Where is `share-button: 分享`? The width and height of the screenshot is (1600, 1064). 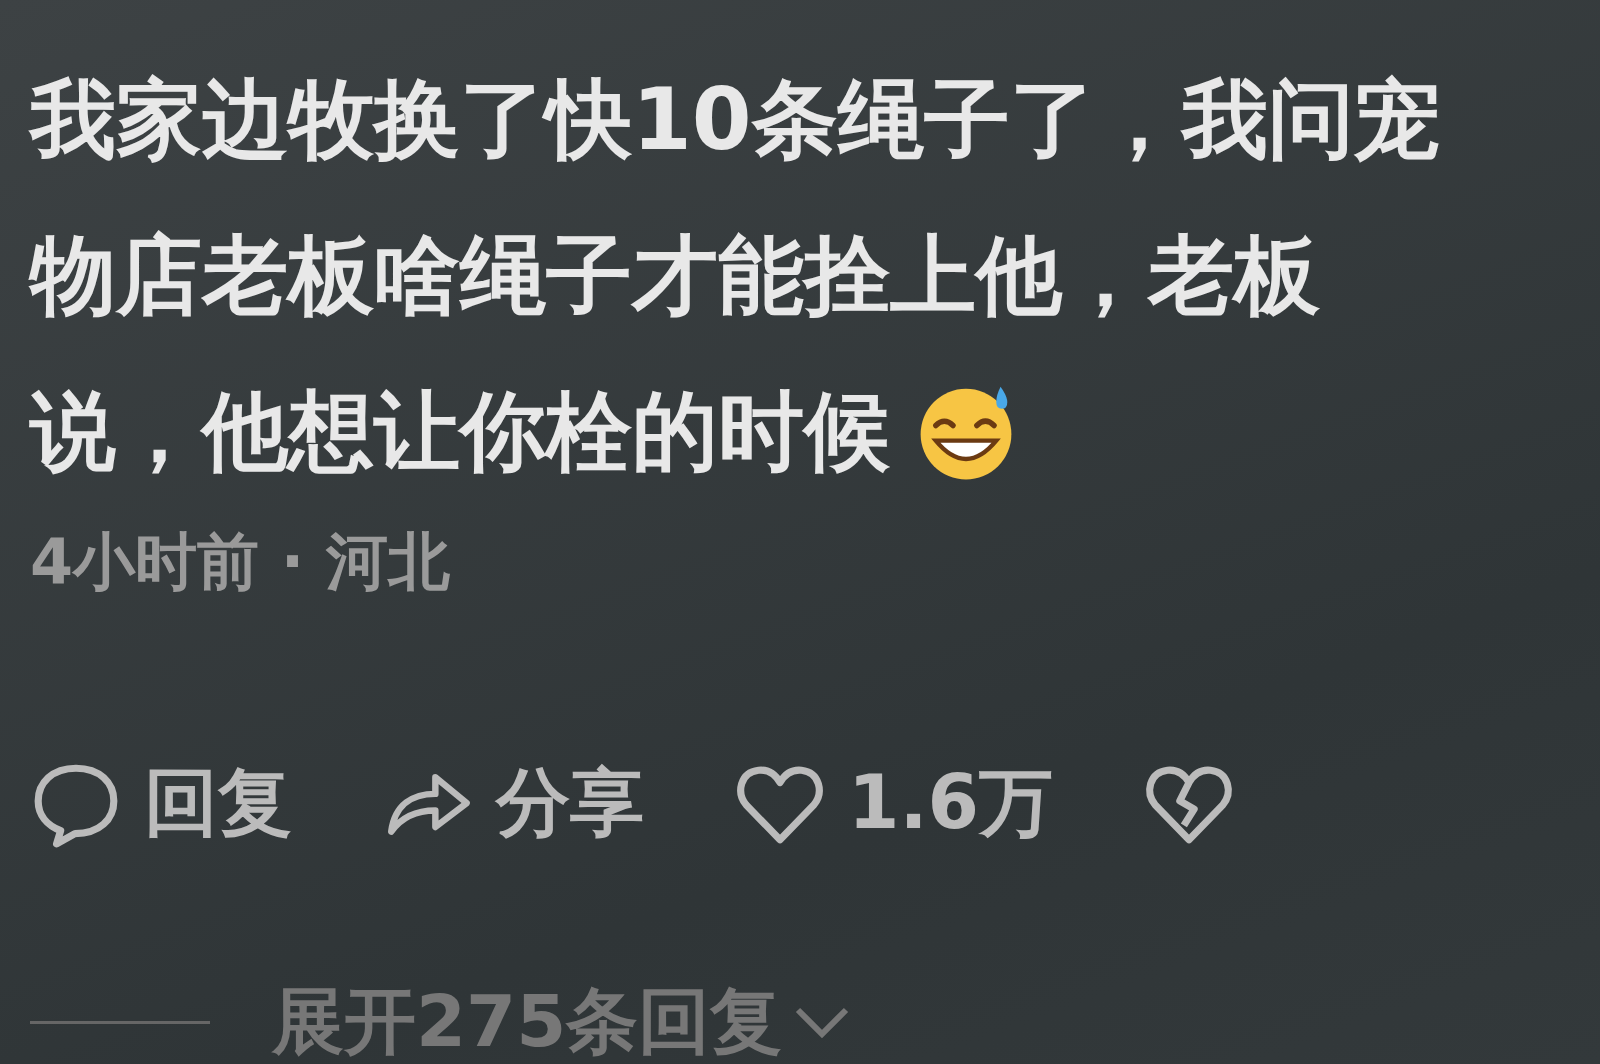
share-button: 分享 is located at coordinates (513, 804).